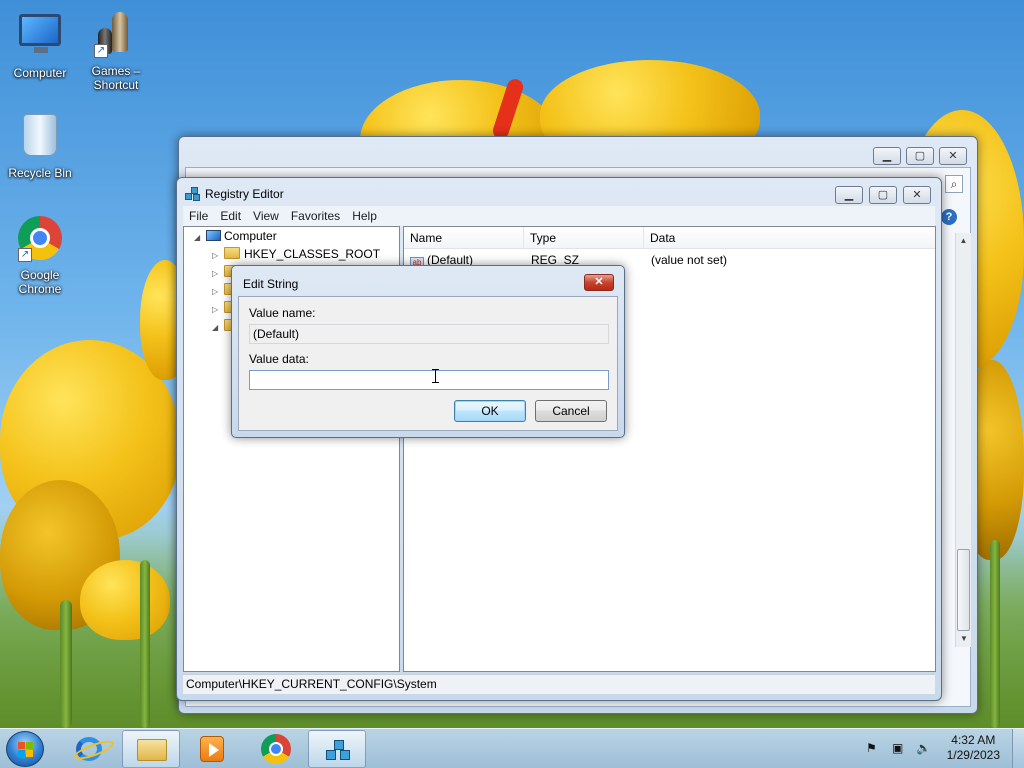 The image size is (1024, 768). I want to click on column-header-data: Data, so click(789, 238).